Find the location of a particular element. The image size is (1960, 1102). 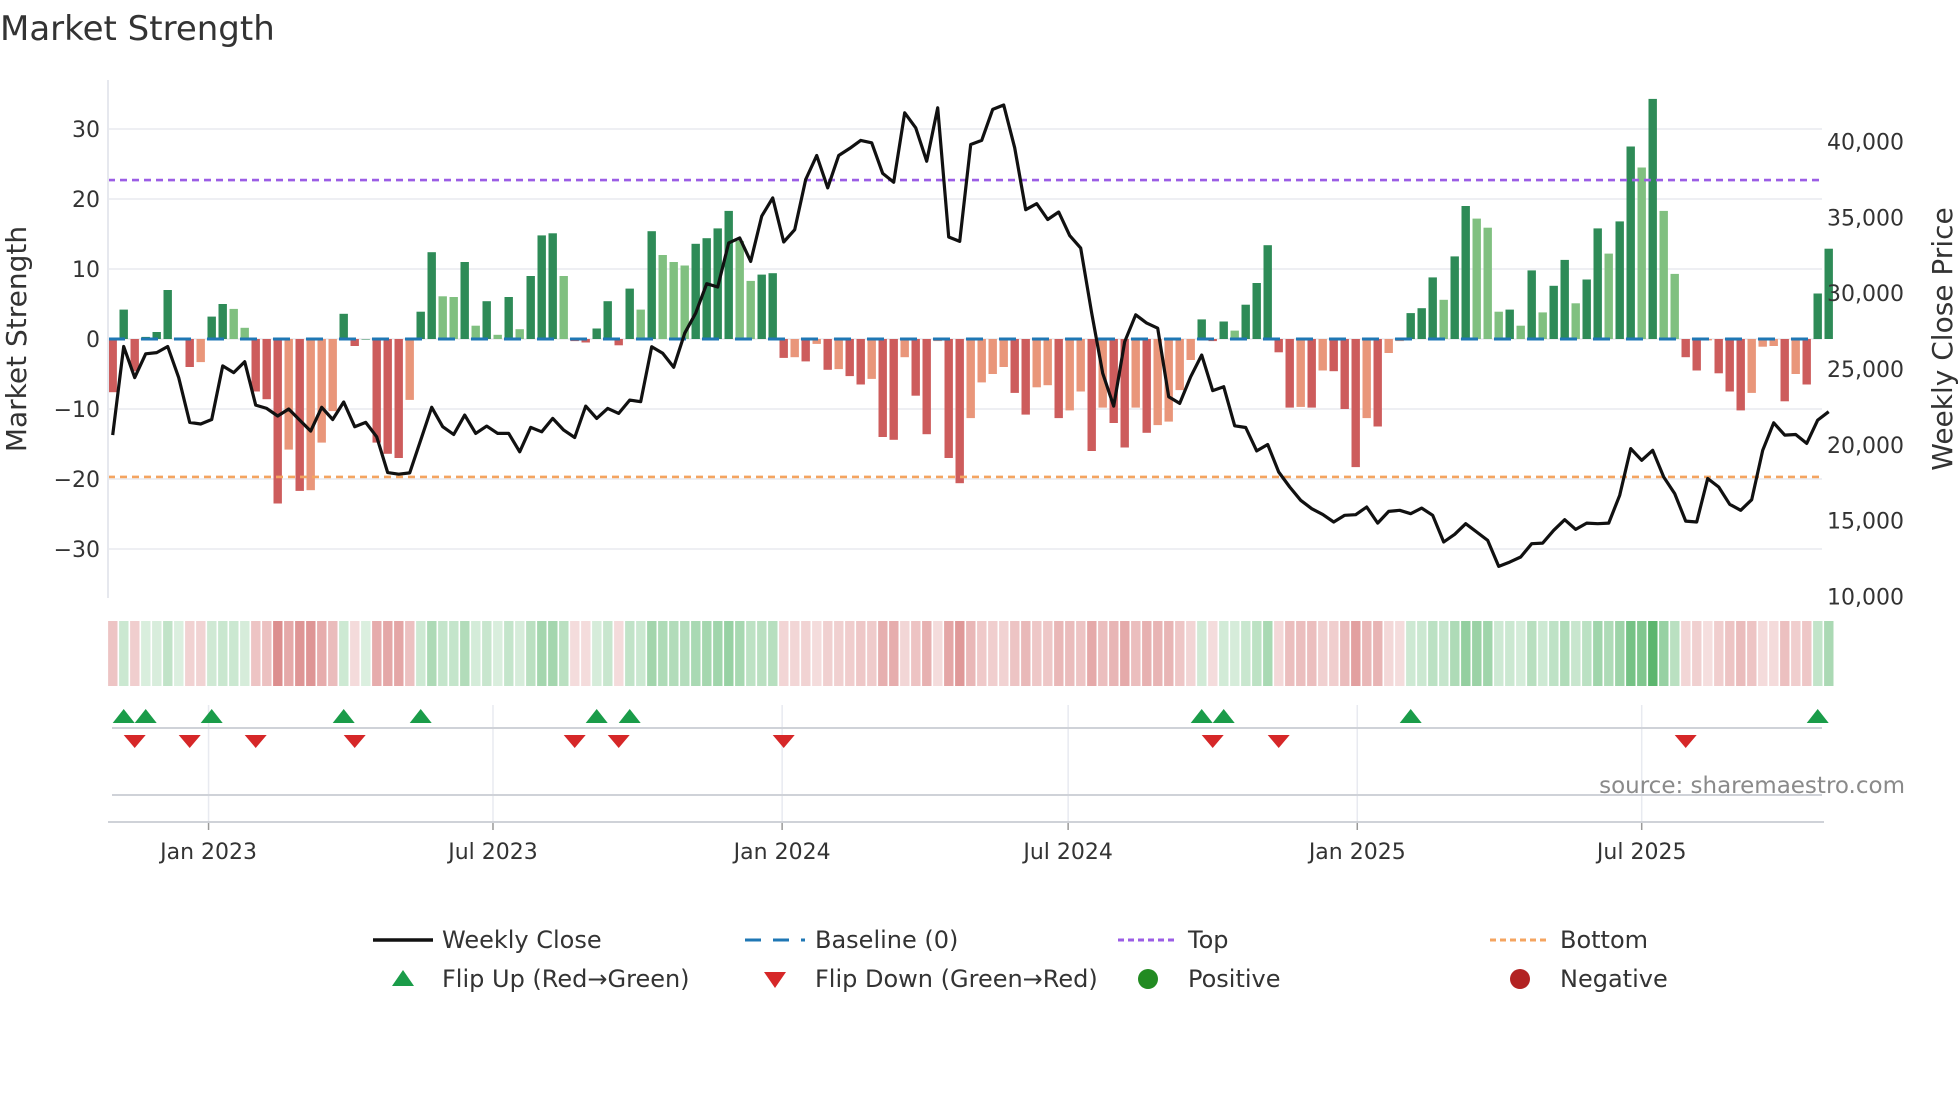

legend-triangle-down-icon is located at coordinates (775, 980).